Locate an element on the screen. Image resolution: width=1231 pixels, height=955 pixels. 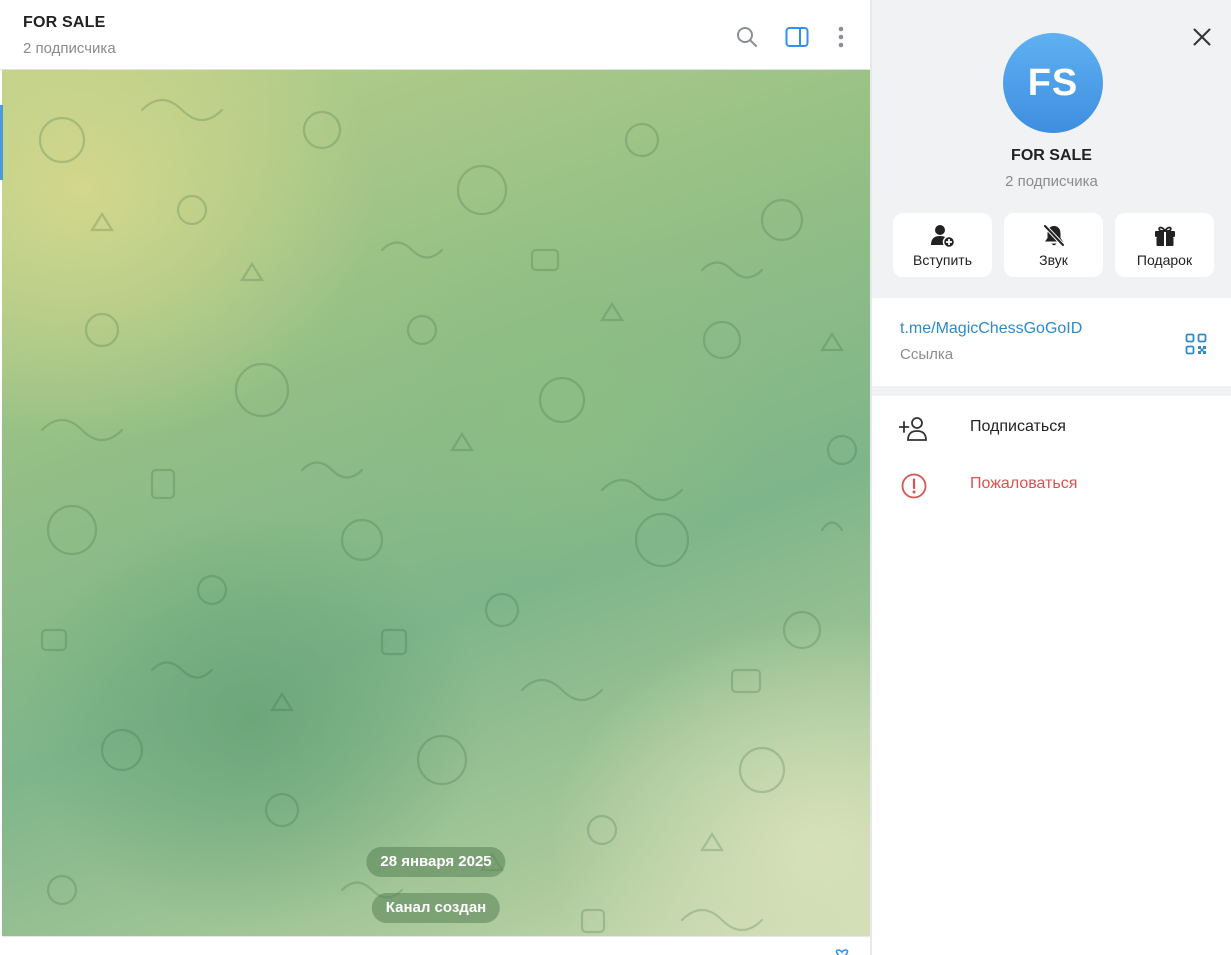
section-separator is located at coordinates (1051, 391).